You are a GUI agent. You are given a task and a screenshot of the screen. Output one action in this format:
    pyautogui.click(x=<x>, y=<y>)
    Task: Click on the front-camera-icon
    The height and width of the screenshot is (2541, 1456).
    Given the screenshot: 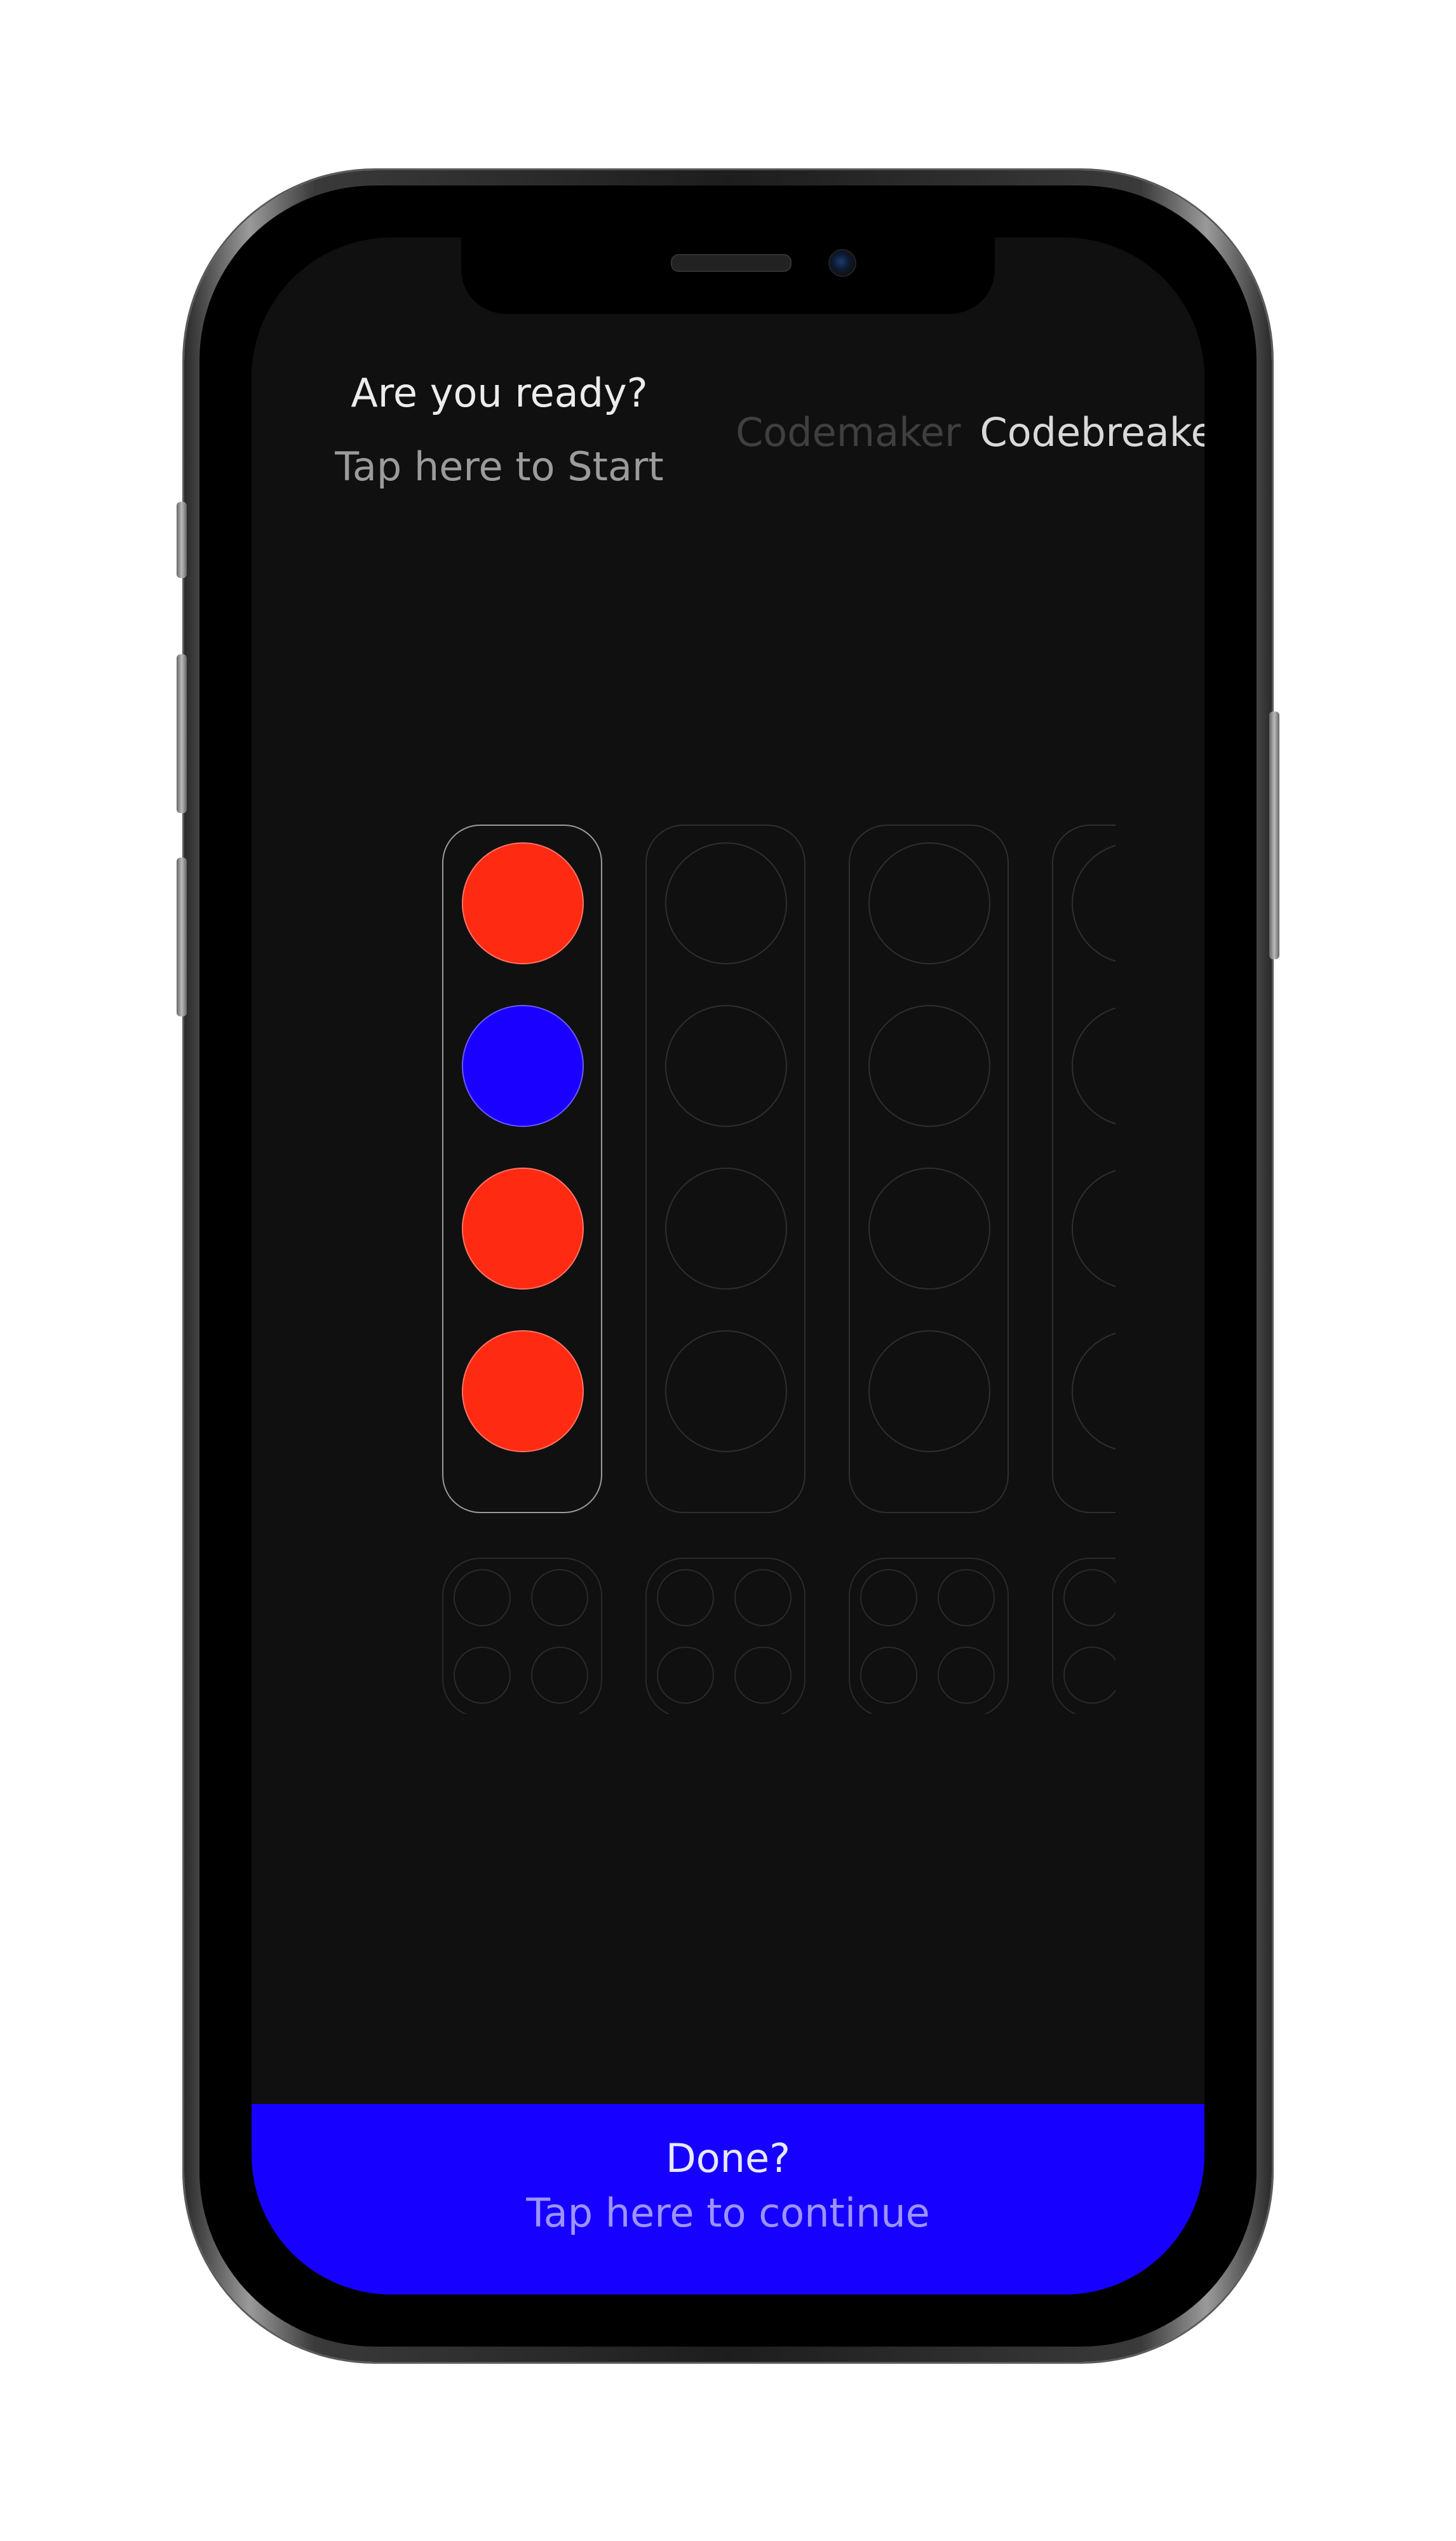 What is the action you would take?
    pyautogui.click(x=842, y=263)
    